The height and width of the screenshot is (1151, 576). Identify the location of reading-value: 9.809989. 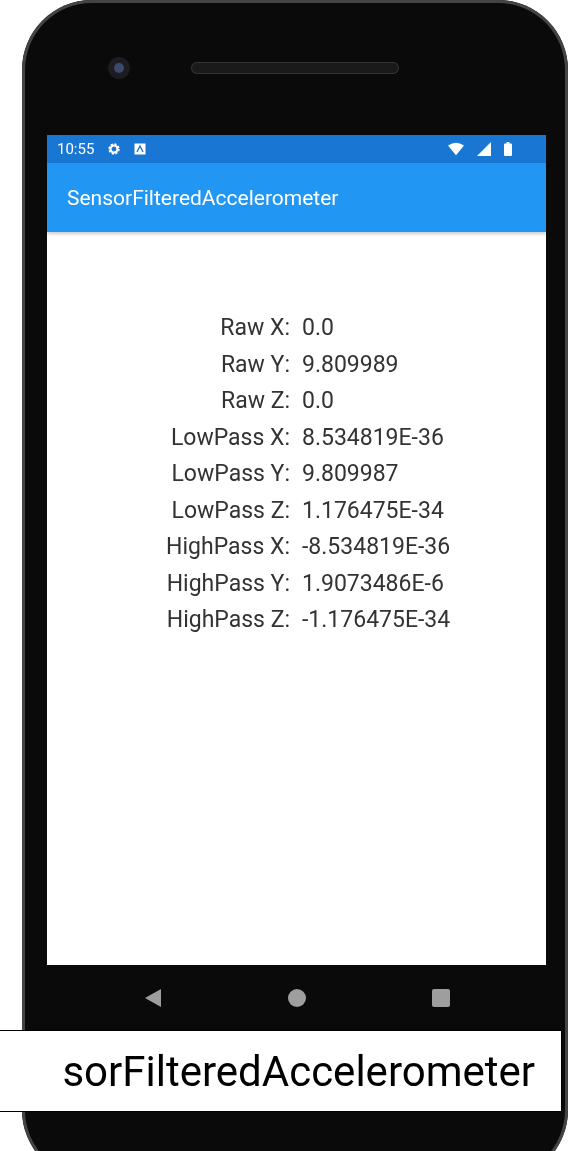
(351, 364).